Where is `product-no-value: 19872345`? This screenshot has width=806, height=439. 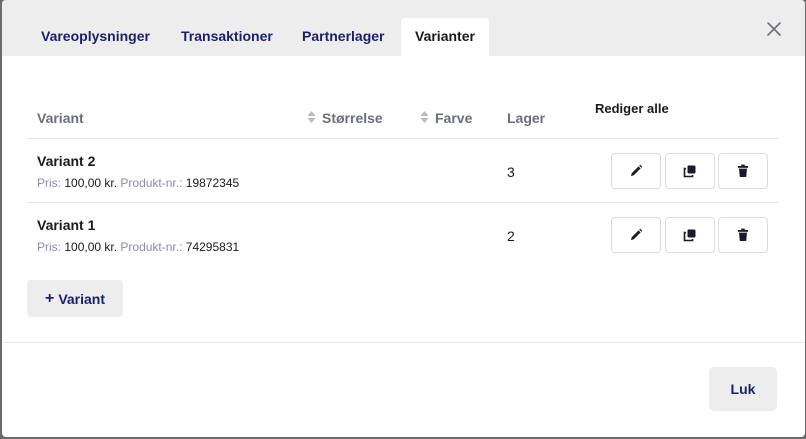
product-no-value: 19872345 is located at coordinates (212, 183).